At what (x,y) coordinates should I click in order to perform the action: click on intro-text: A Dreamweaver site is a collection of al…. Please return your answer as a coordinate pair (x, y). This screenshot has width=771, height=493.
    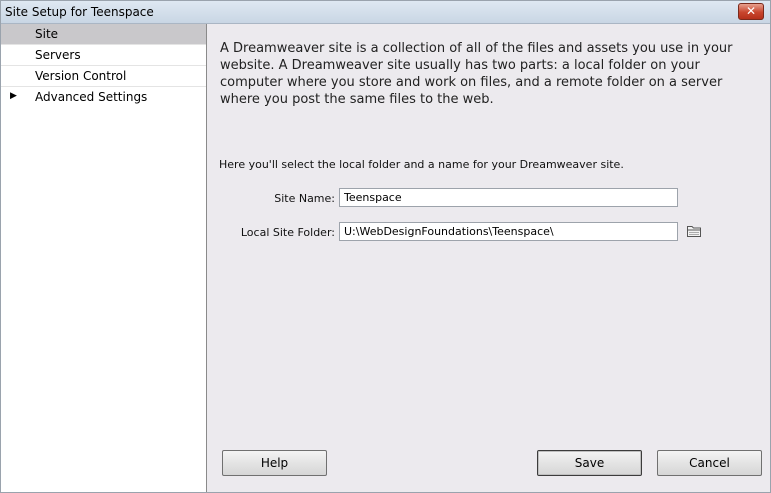
    Looking at the image, I should click on (476, 74).